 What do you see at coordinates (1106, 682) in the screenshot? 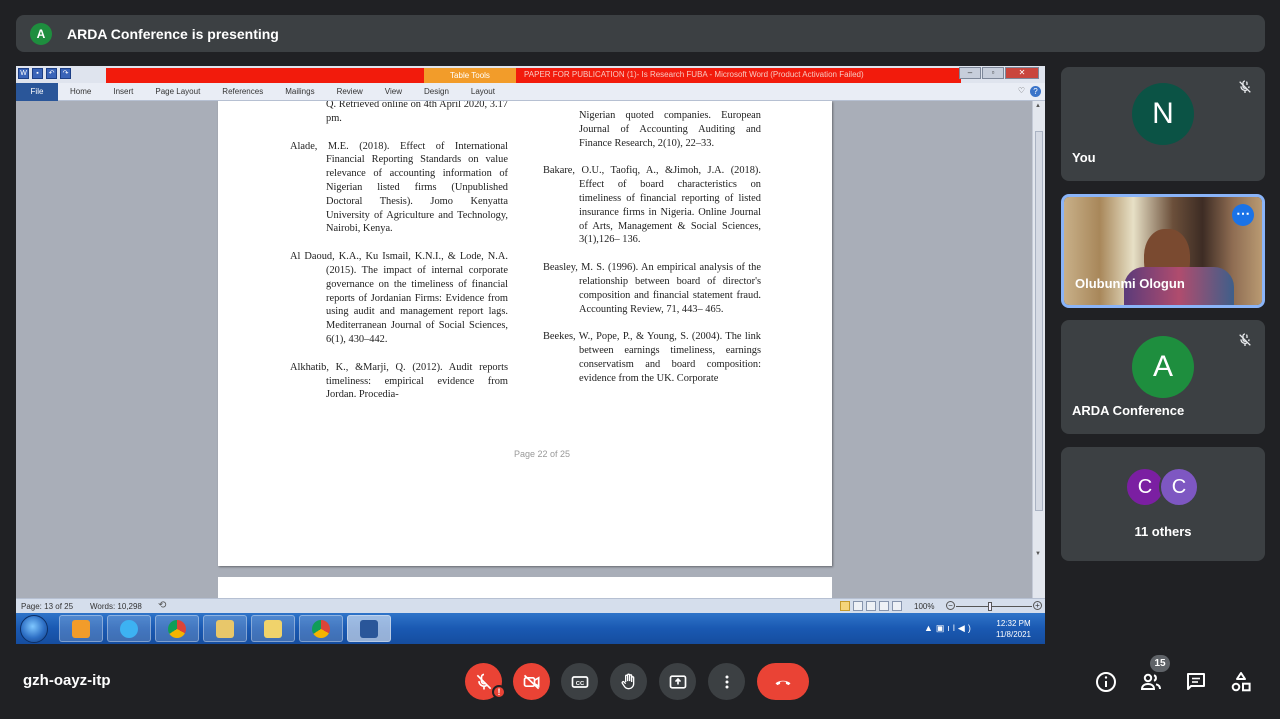
I see `meeting-details-icon` at bounding box center [1106, 682].